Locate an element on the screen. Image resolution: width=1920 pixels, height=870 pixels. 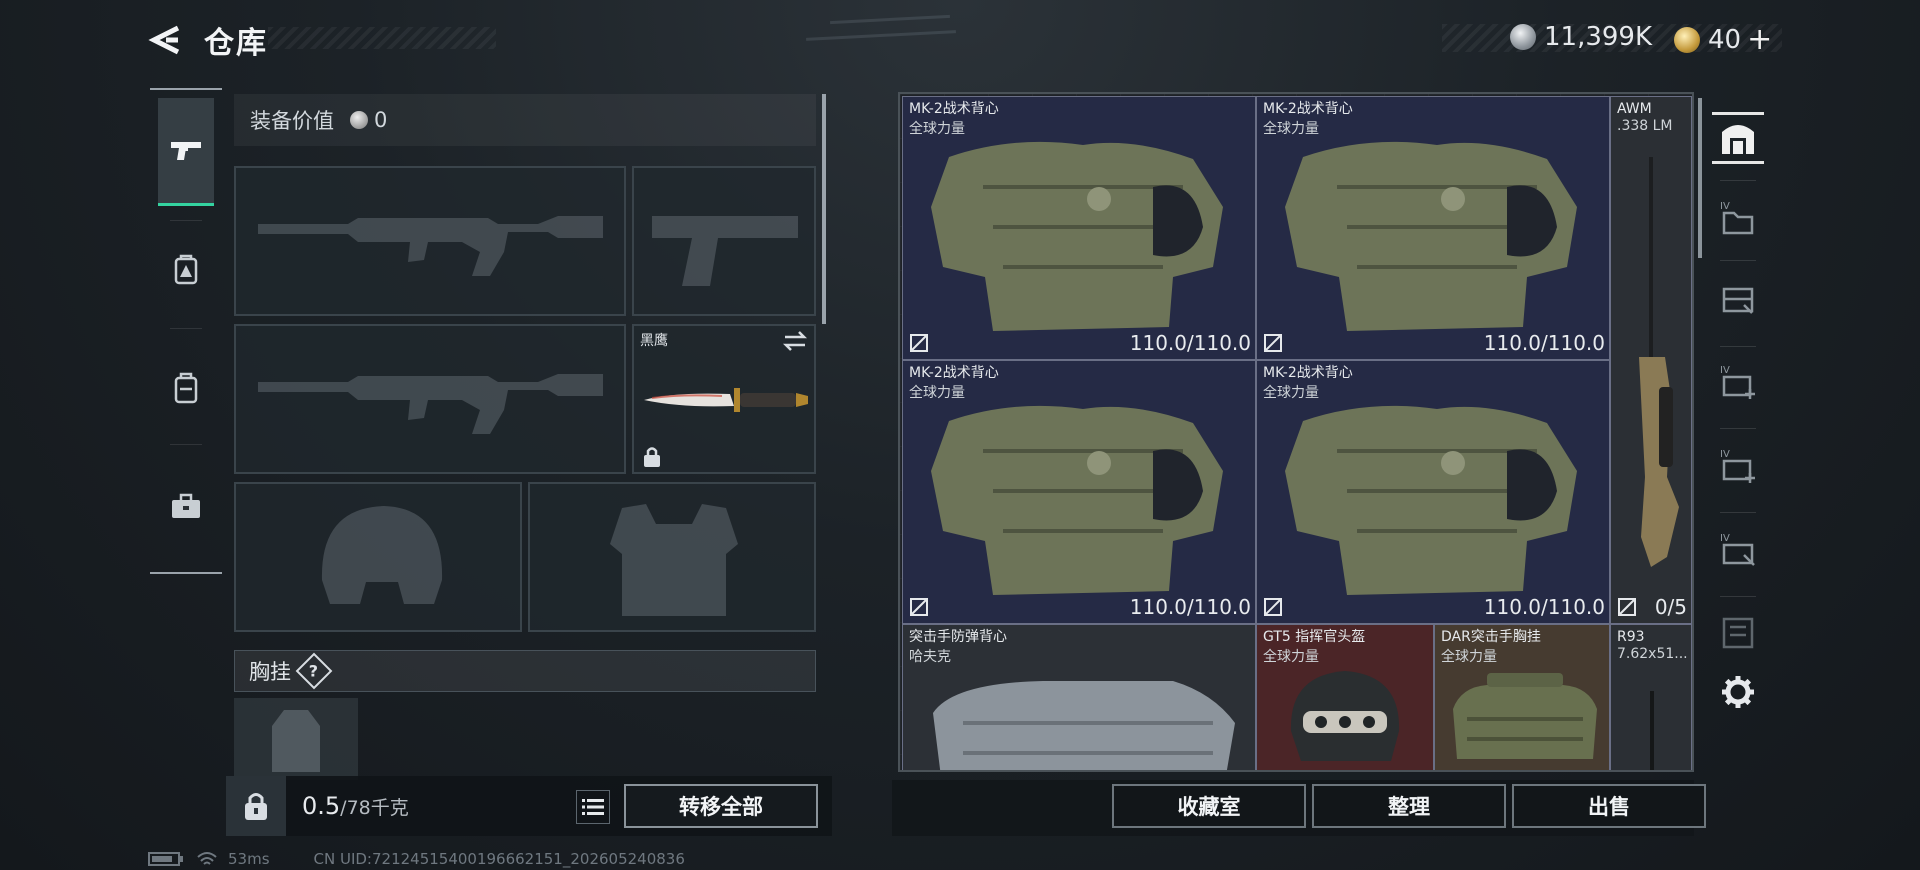
tab-equipment is located at coordinates (186, 270).